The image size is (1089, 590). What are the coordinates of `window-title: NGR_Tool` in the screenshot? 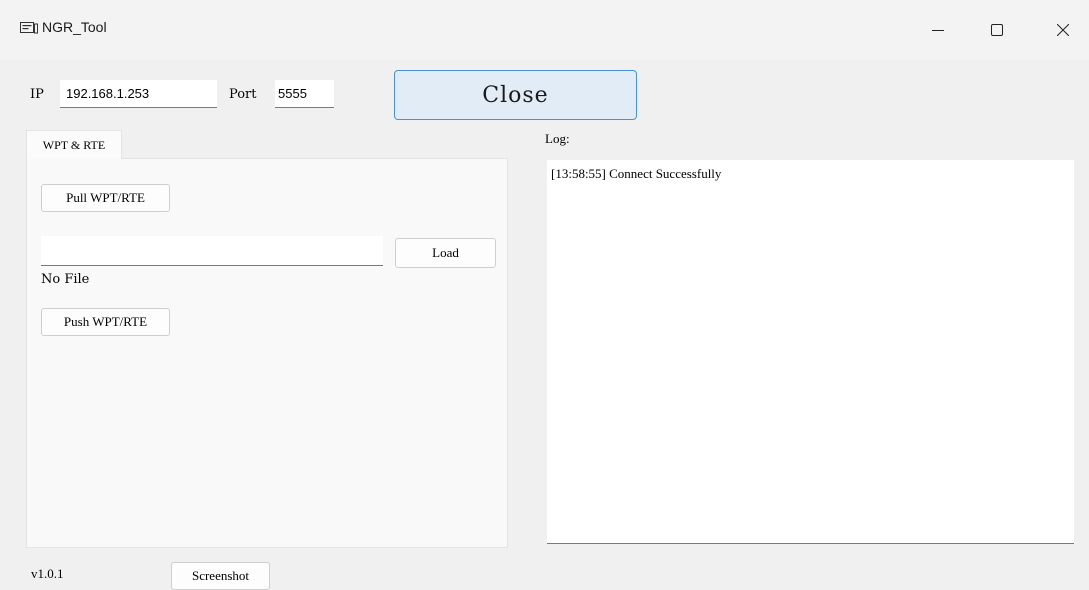 It's located at (74, 27).